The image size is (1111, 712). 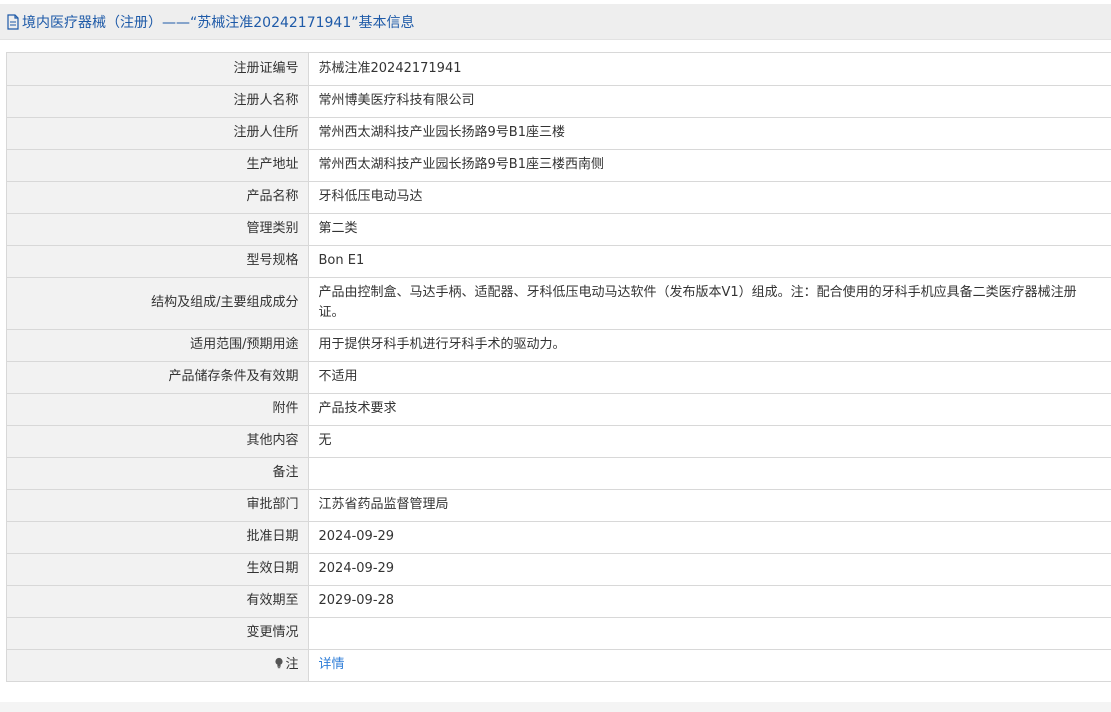 What do you see at coordinates (158, 665) in the screenshot?
I see `note-label-cell: 注` at bounding box center [158, 665].